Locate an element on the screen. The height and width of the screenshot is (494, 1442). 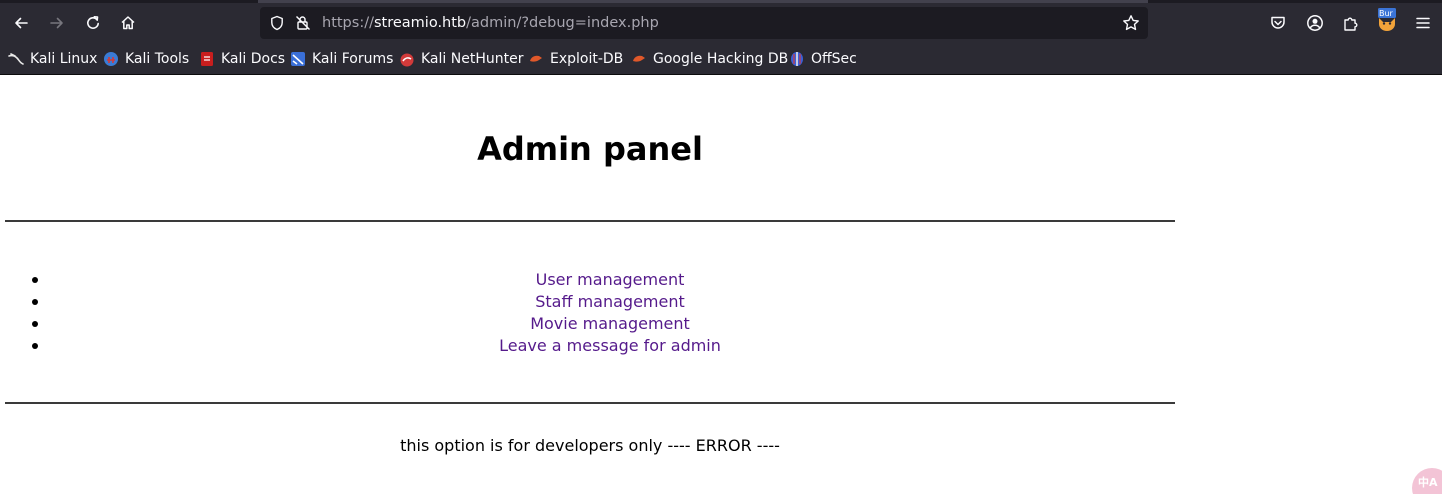
bookmark-exploit-db: Exploit-DB is located at coordinates (575, 59).